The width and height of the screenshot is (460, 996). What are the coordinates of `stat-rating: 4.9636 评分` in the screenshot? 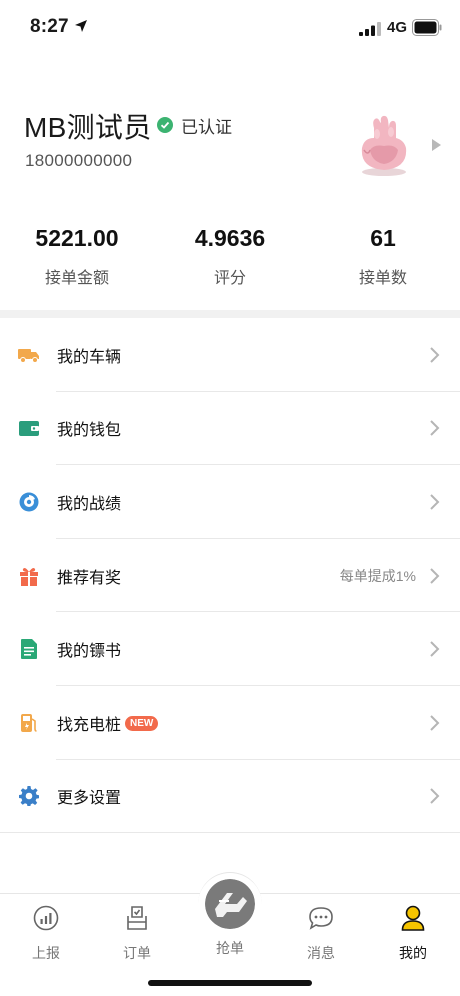 It's located at (230, 258).